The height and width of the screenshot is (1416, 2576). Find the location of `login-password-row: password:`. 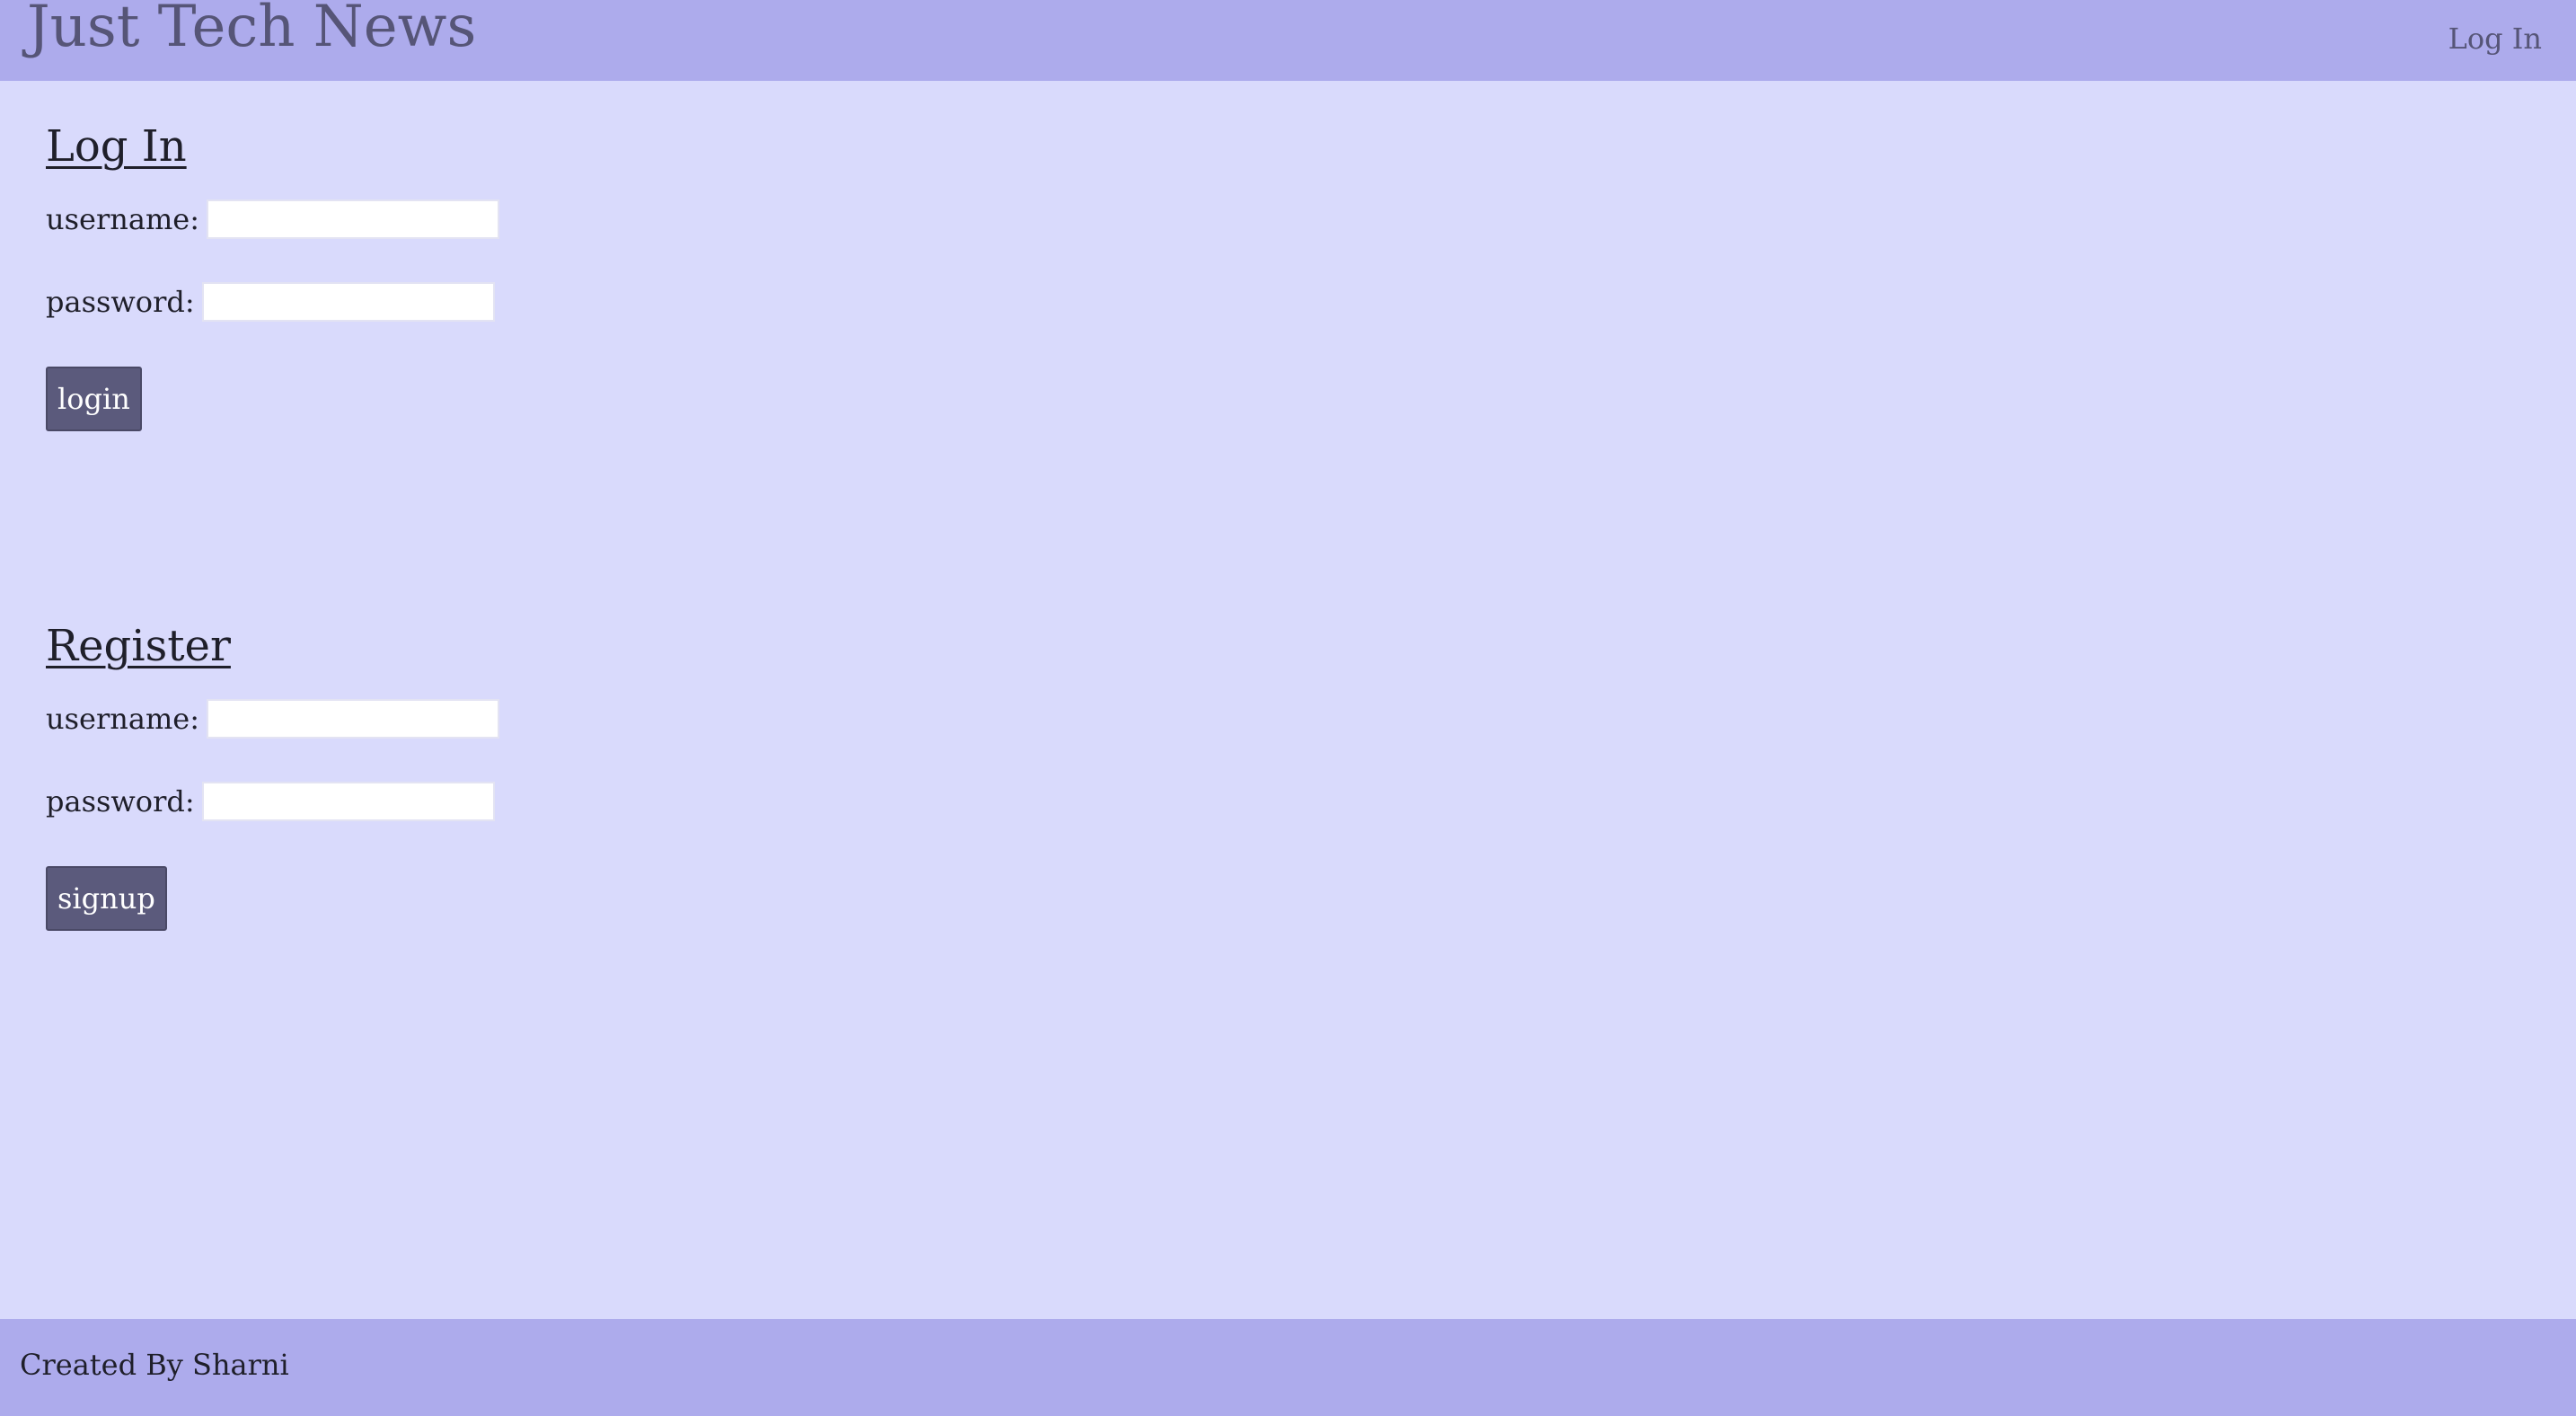

login-password-row: password: is located at coordinates (270, 302).